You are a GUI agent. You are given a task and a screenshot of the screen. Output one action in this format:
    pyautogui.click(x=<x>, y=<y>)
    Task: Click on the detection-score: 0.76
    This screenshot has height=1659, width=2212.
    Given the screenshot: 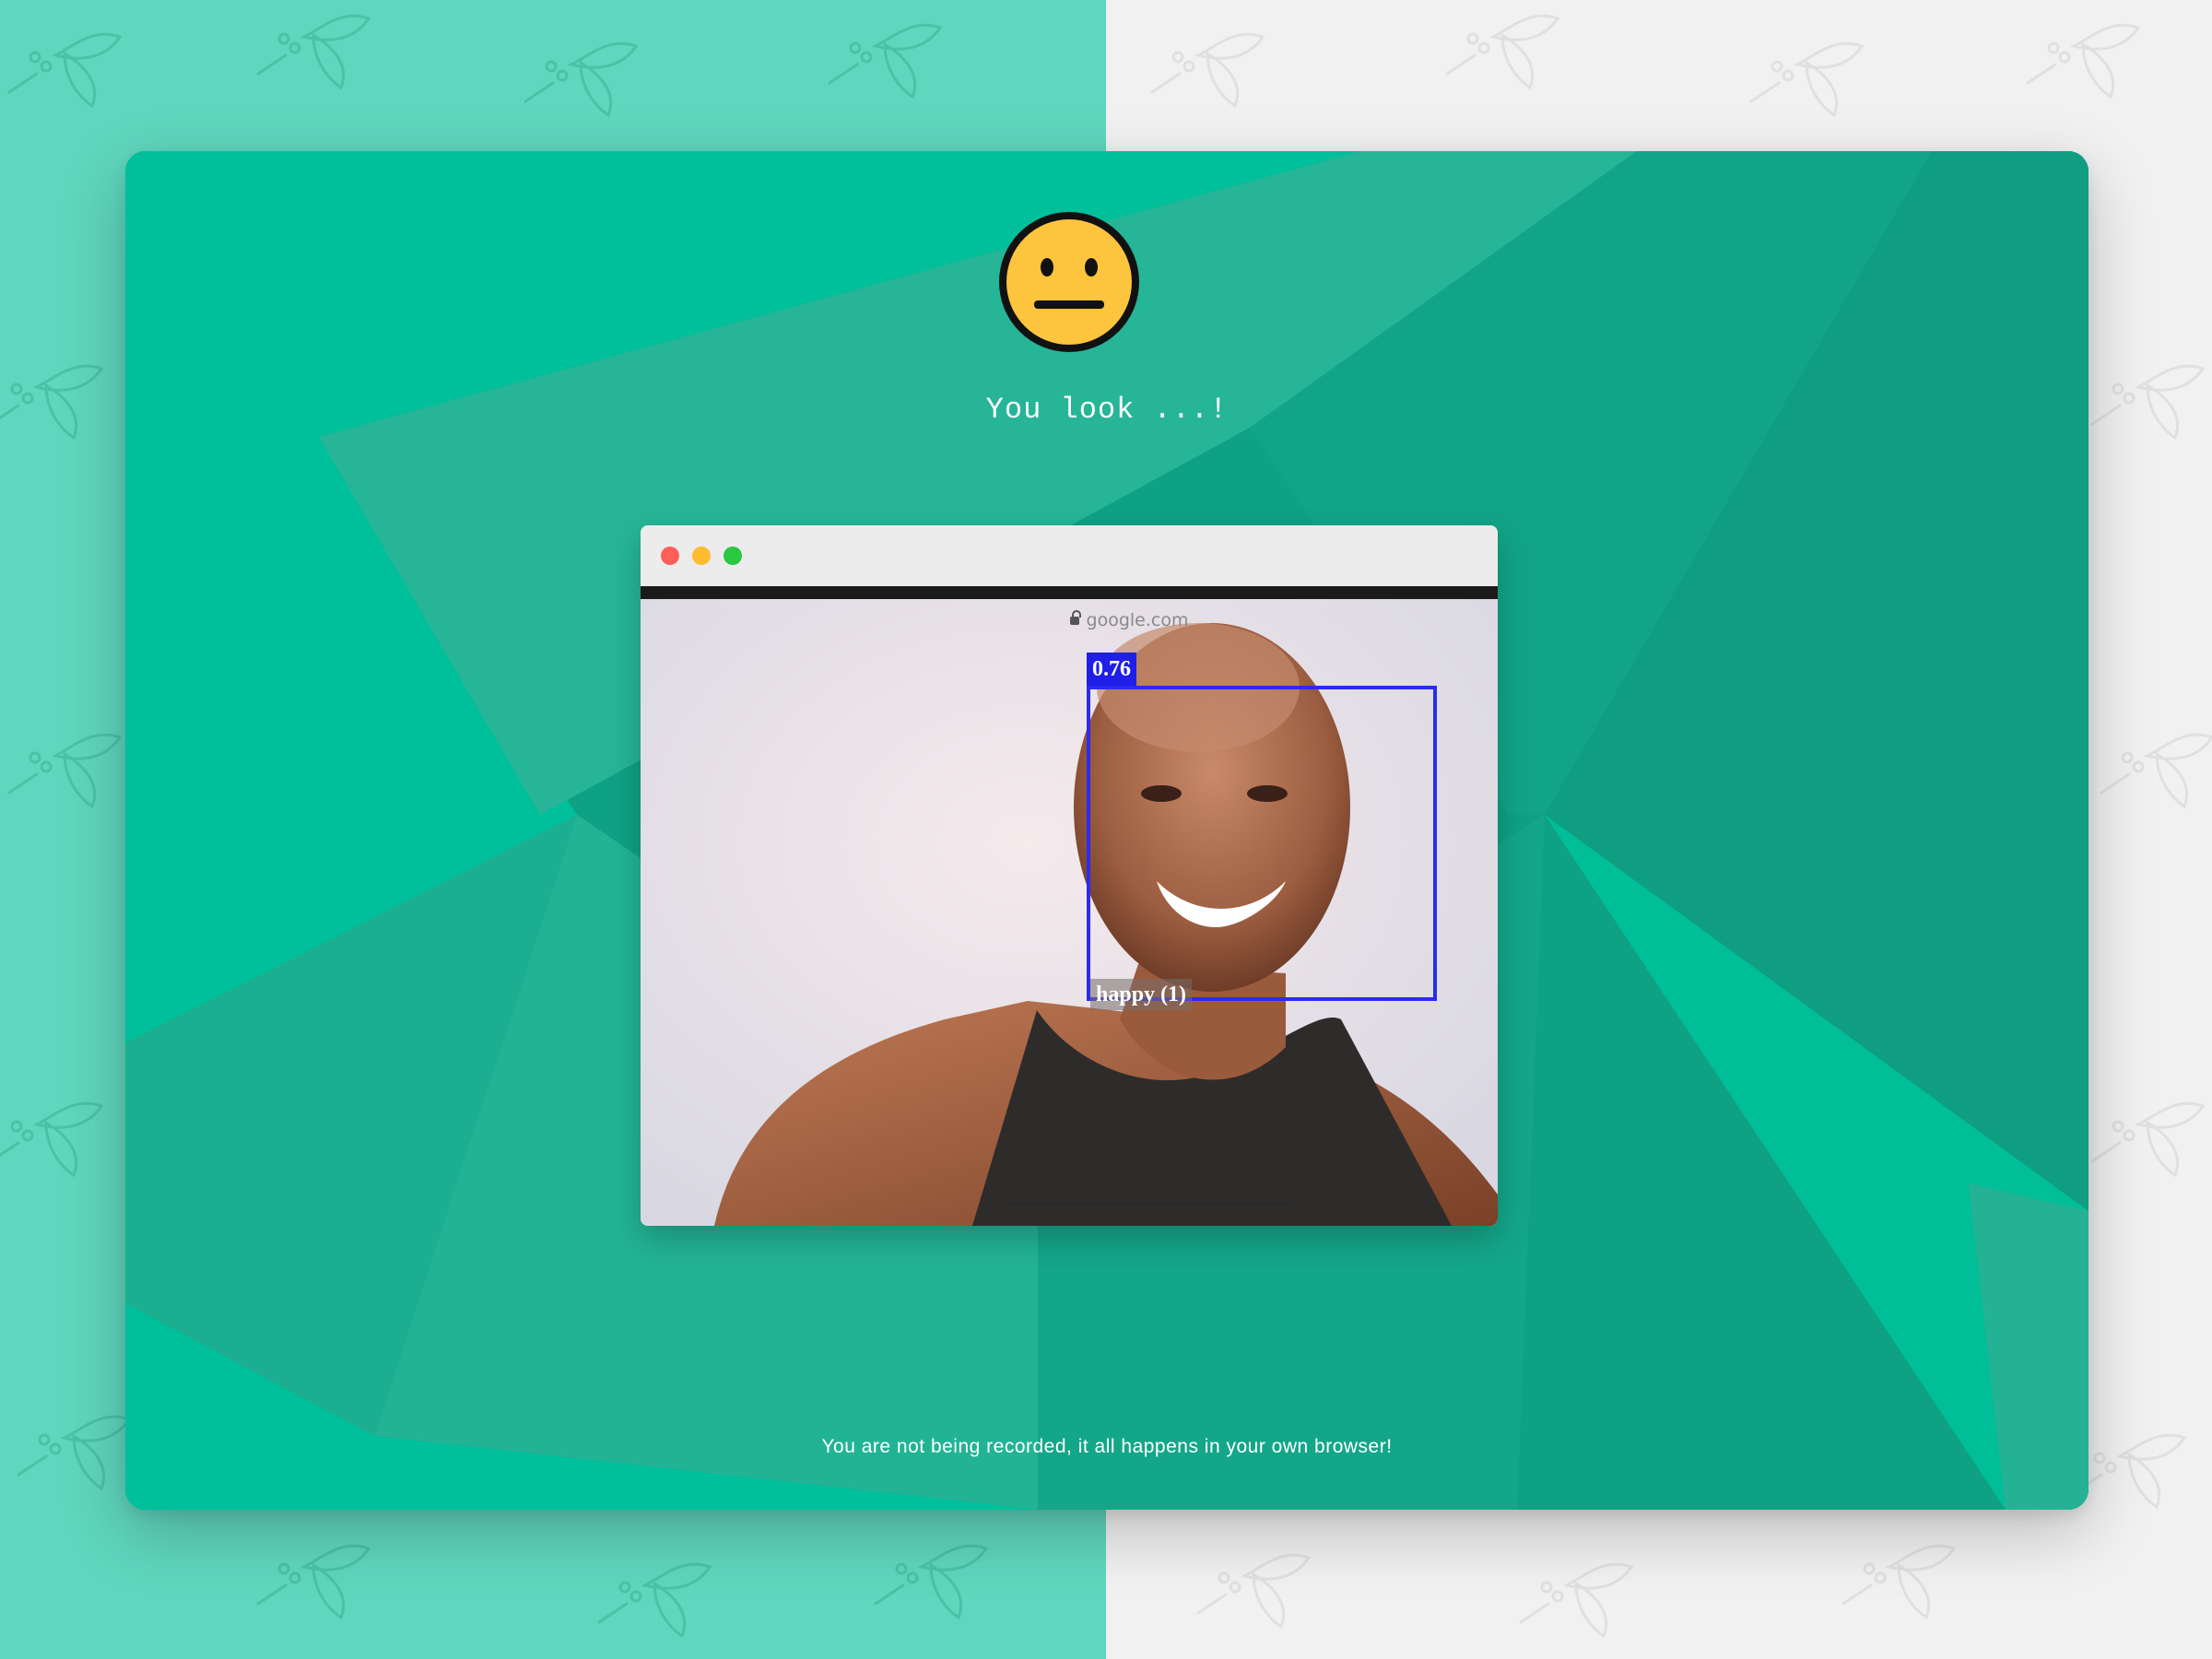 What is the action you would take?
    pyautogui.click(x=1111, y=669)
    